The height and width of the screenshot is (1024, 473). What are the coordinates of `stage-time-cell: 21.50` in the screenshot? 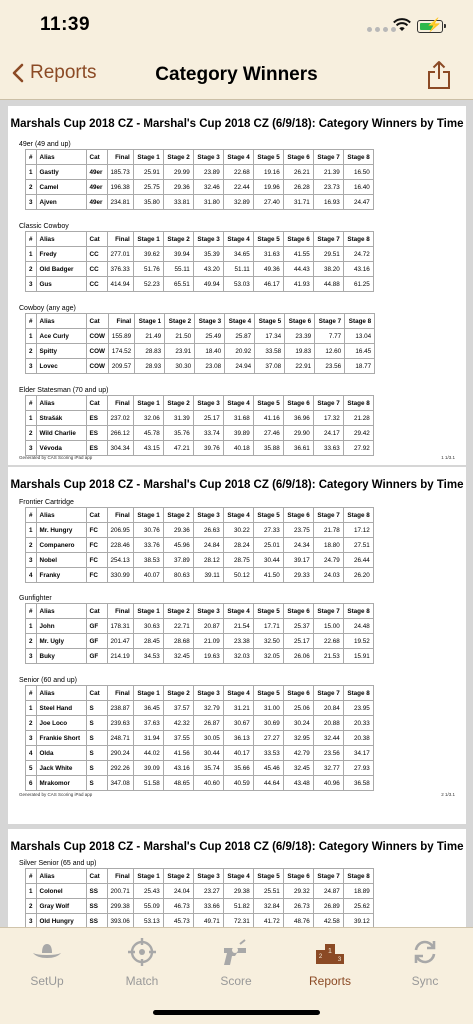 It's located at (180, 336).